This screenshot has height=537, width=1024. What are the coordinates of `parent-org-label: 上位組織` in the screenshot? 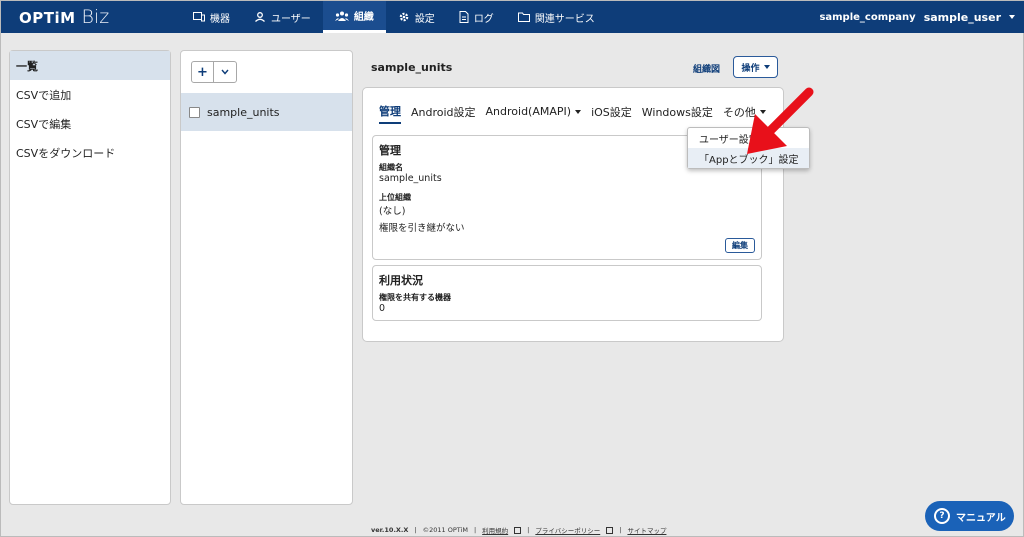 It's located at (395, 197).